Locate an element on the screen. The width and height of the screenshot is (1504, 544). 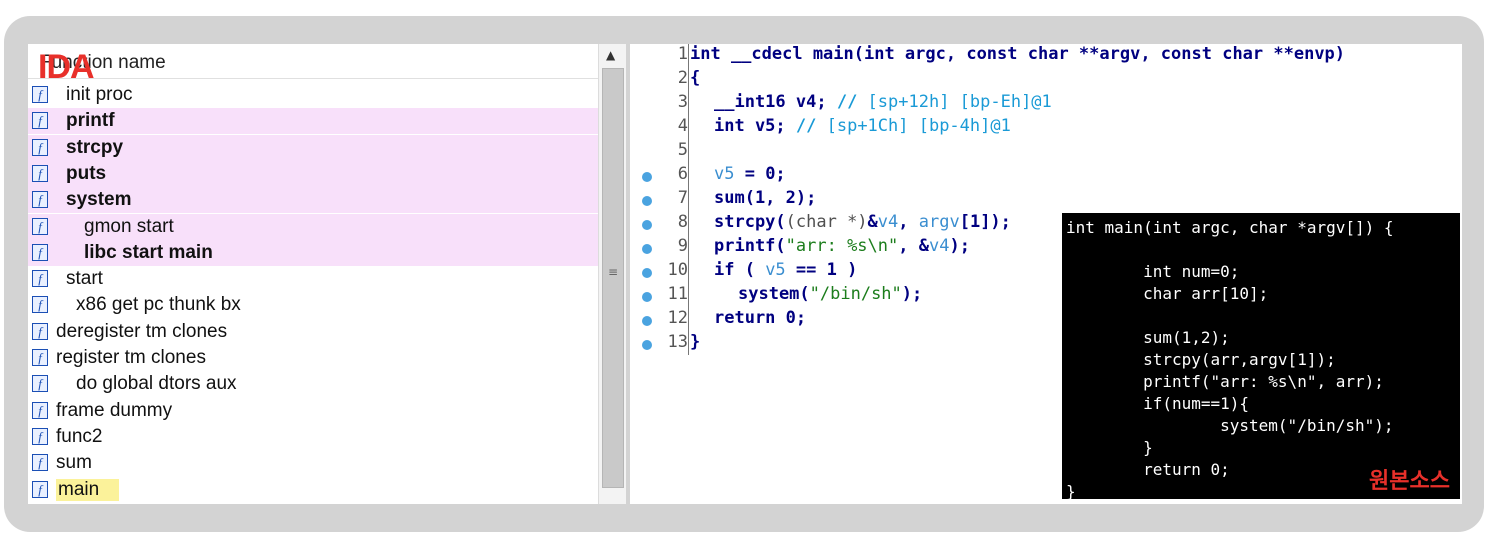
function-name: init proc is located at coordinates (99, 94).